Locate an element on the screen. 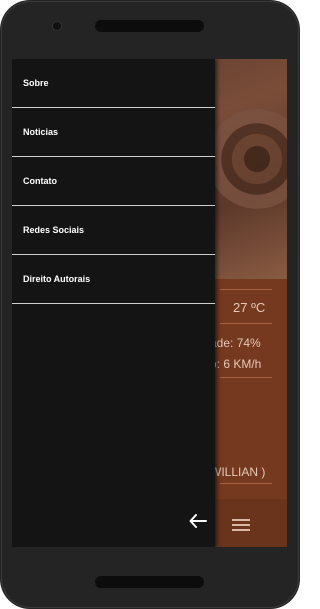 The image size is (320, 609). drawer-item-label: Direito Autorais is located at coordinates (57, 279).